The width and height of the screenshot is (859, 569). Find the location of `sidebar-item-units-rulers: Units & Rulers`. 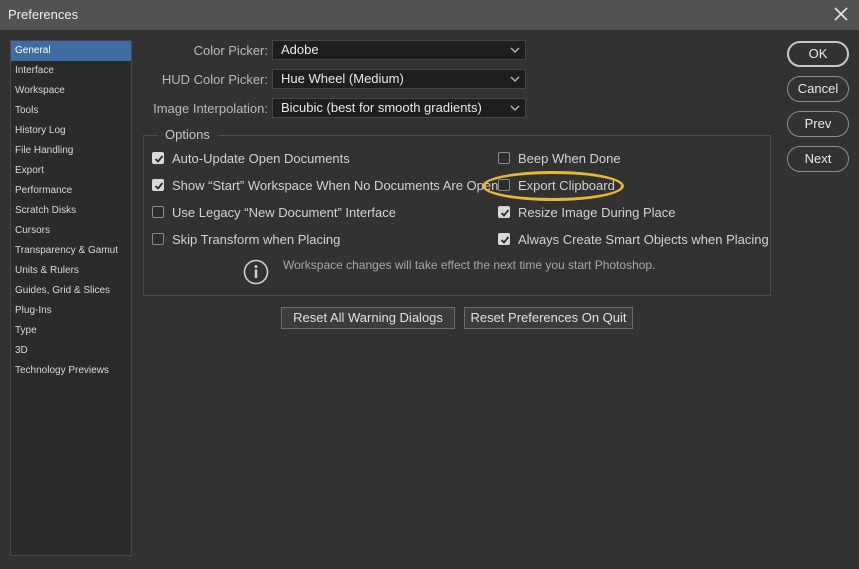

sidebar-item-units-rulers: Units & Rulers is located at coordinates (71, 271).